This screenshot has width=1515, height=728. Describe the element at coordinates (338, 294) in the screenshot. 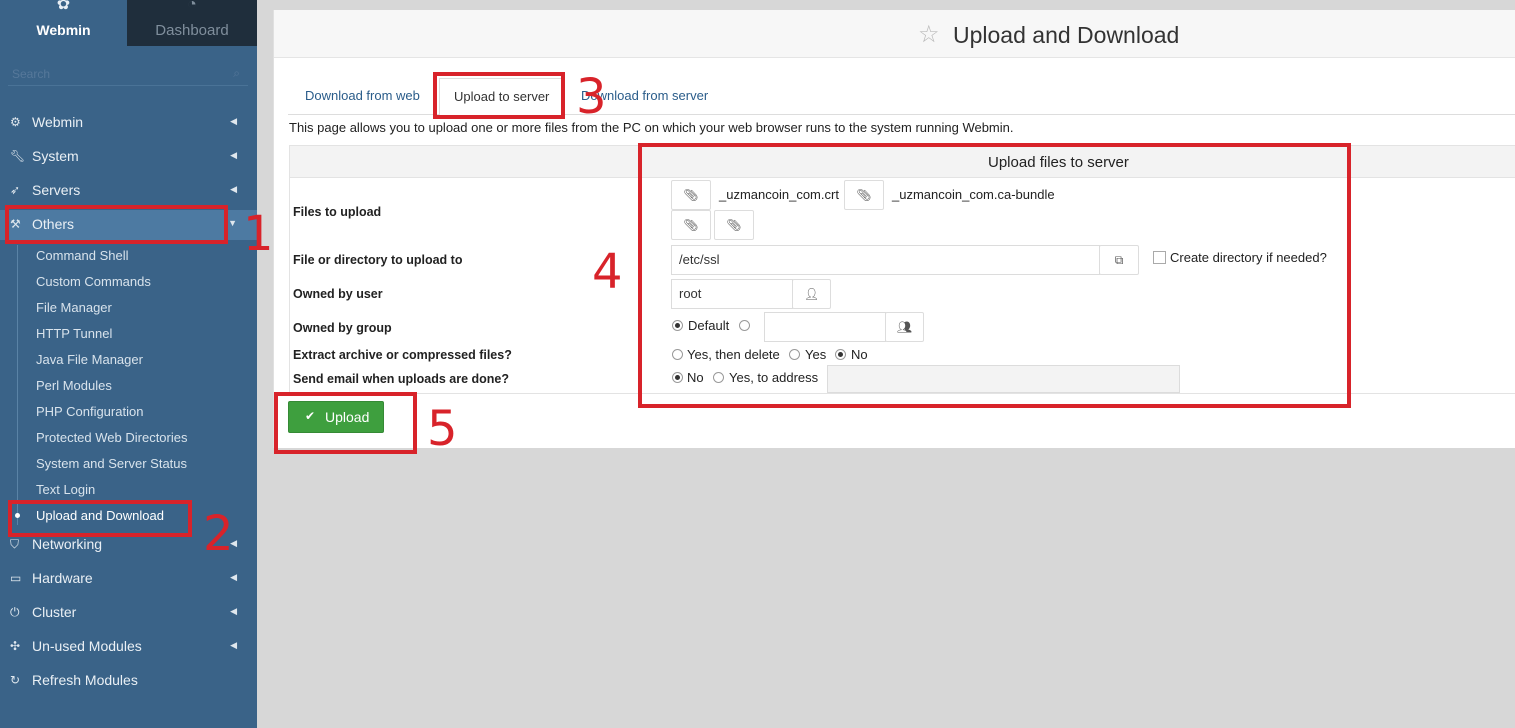

I see `user-label: Owned by user` at that location.